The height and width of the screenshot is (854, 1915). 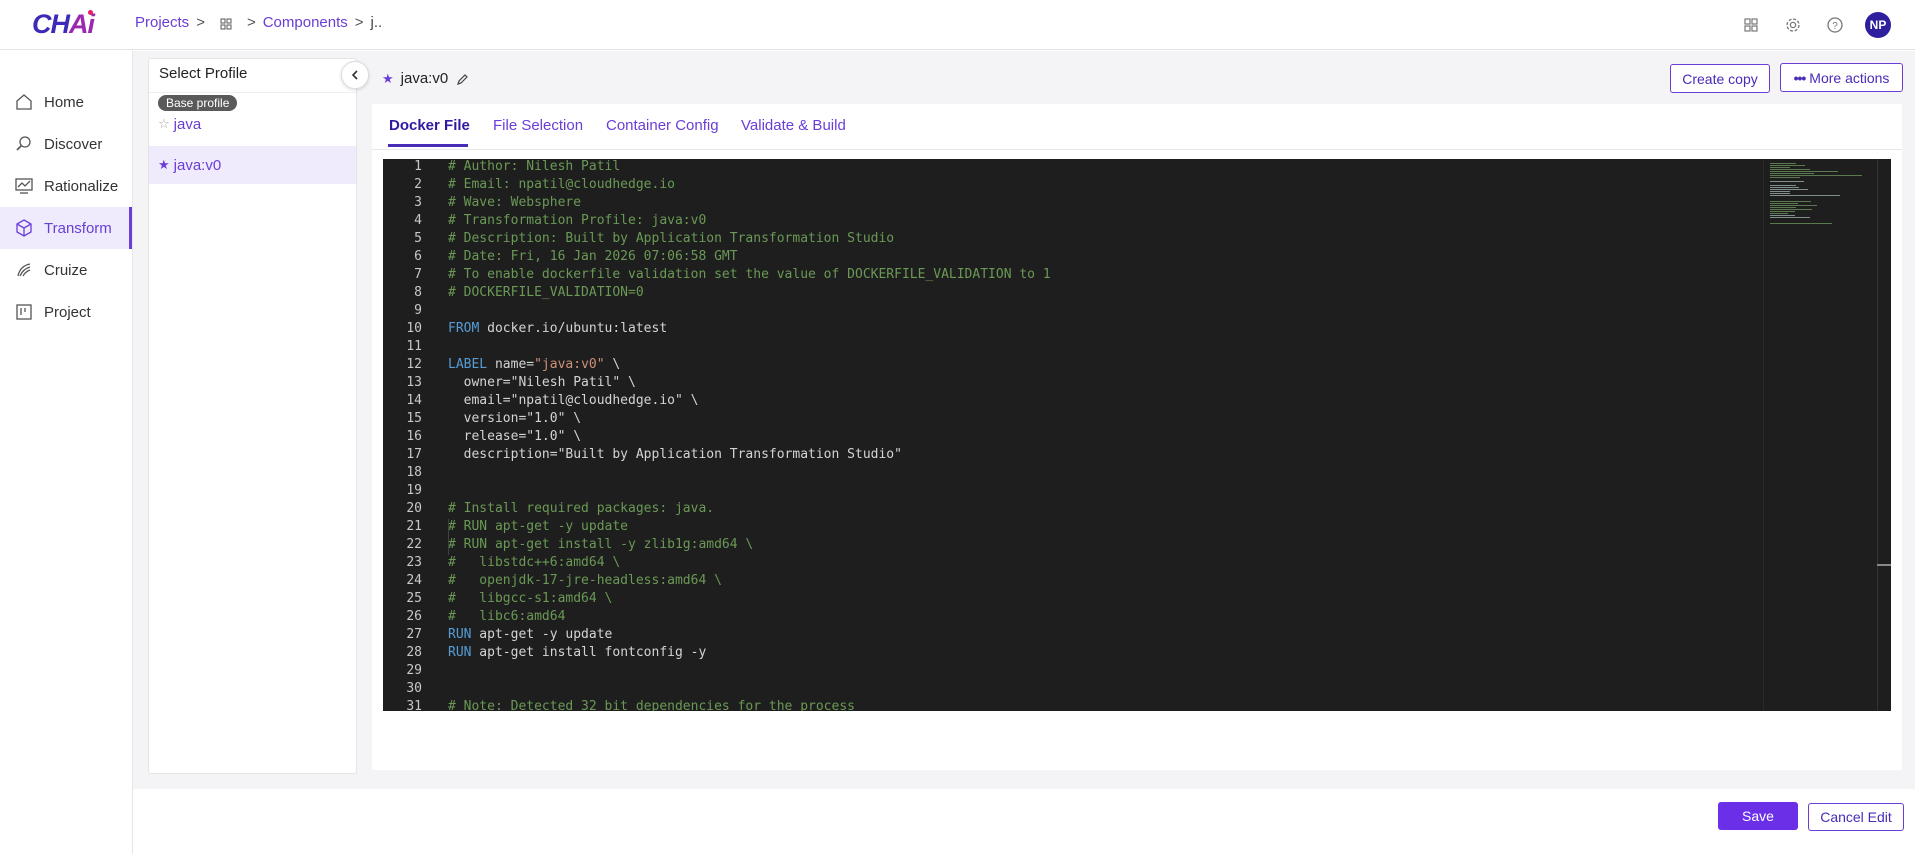 I want to click on code-line: # DOCKERFILE_VALIDATION=0, so click(x=546, y=292).